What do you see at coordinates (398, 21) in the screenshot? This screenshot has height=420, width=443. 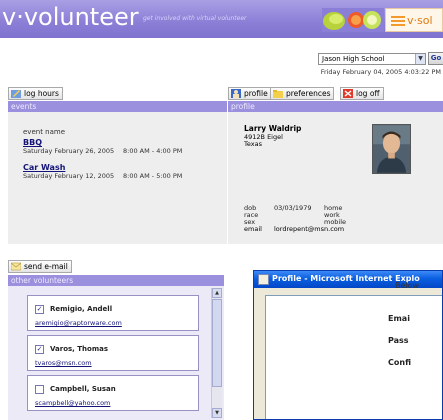 I see `stripes-icon` at bounding box center [398, 21].